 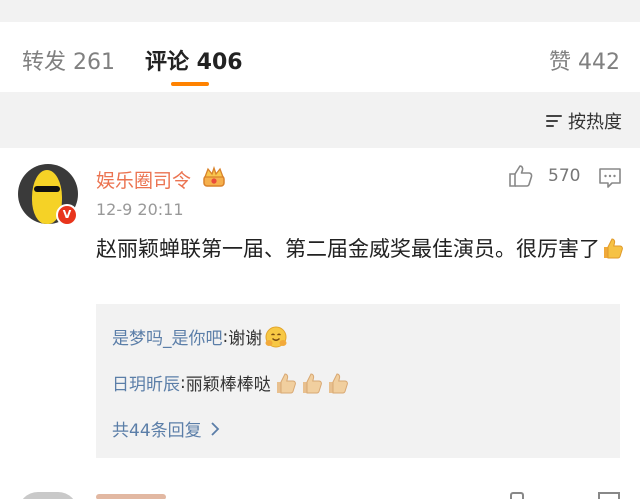 I want to click on next-comment-icon, so click(x=609, y=495).